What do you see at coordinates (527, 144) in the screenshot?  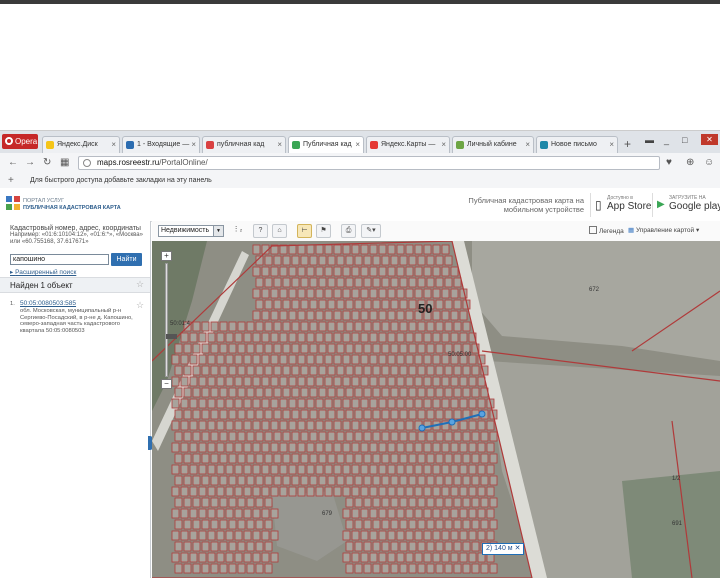 I see `tab-close-icon: ×` at bounding box center [527, 144].